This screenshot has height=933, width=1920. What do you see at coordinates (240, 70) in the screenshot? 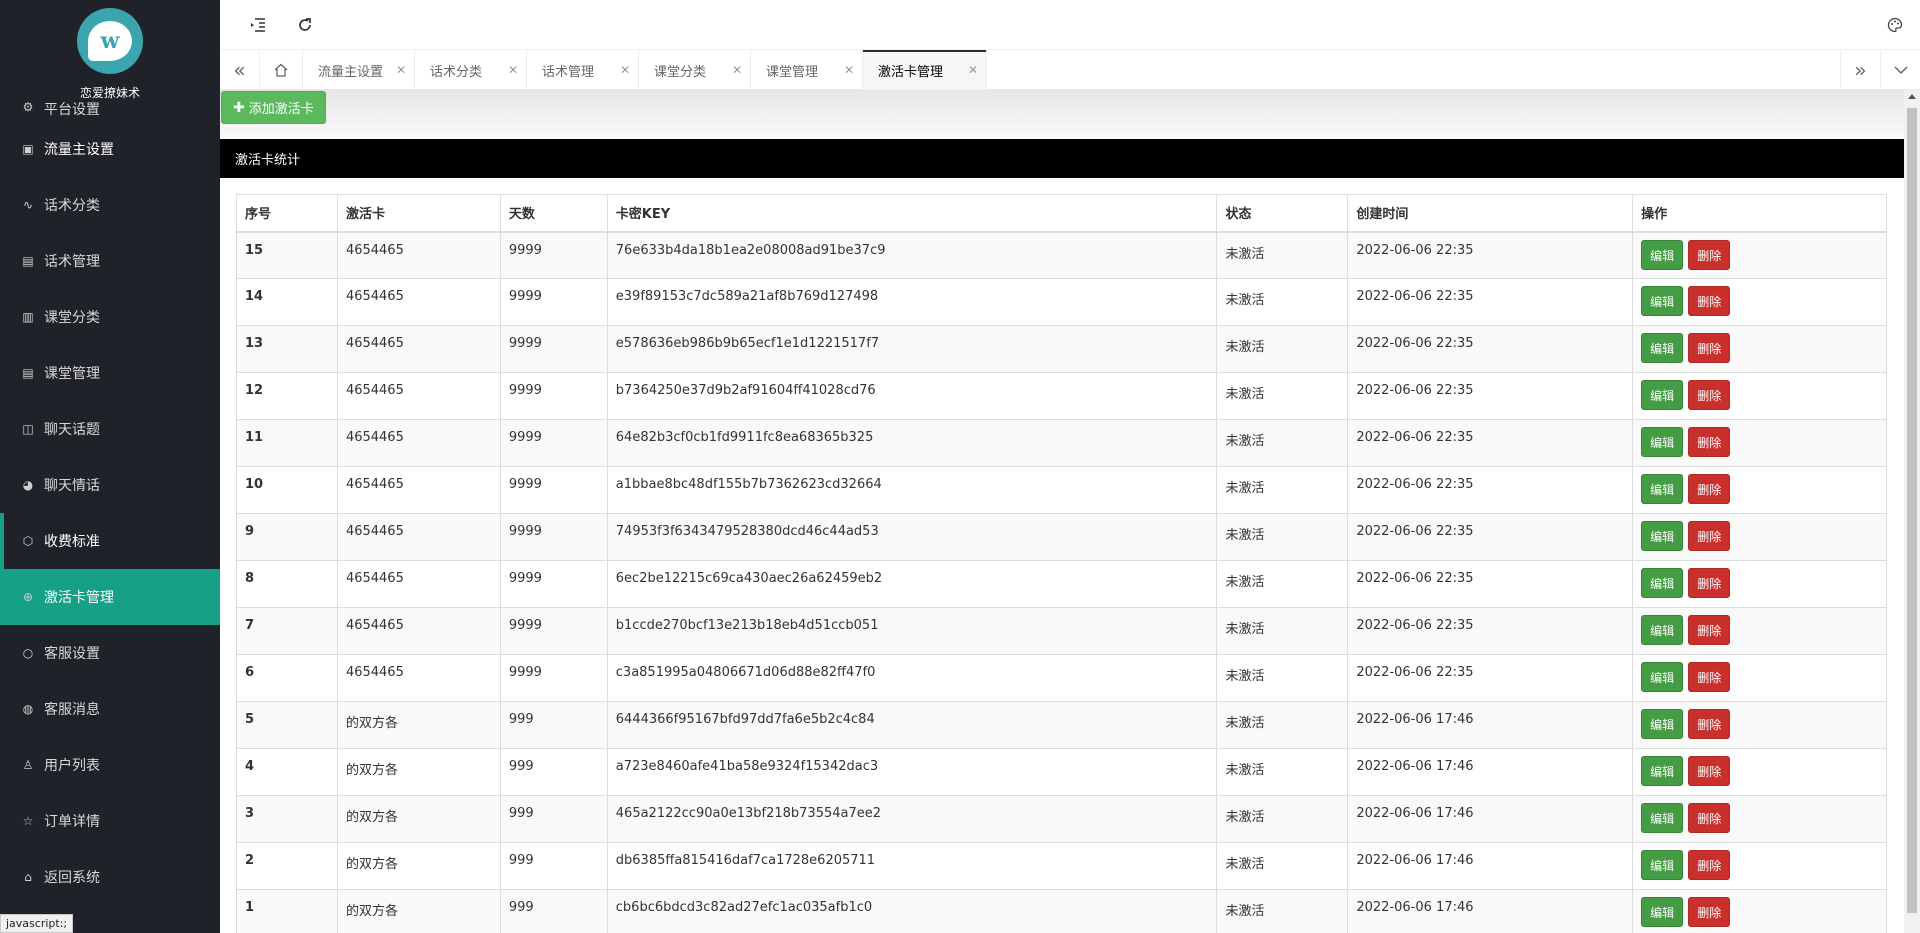
I see `tabs-scroll-left-button: «` at bounding box center [240, 70].